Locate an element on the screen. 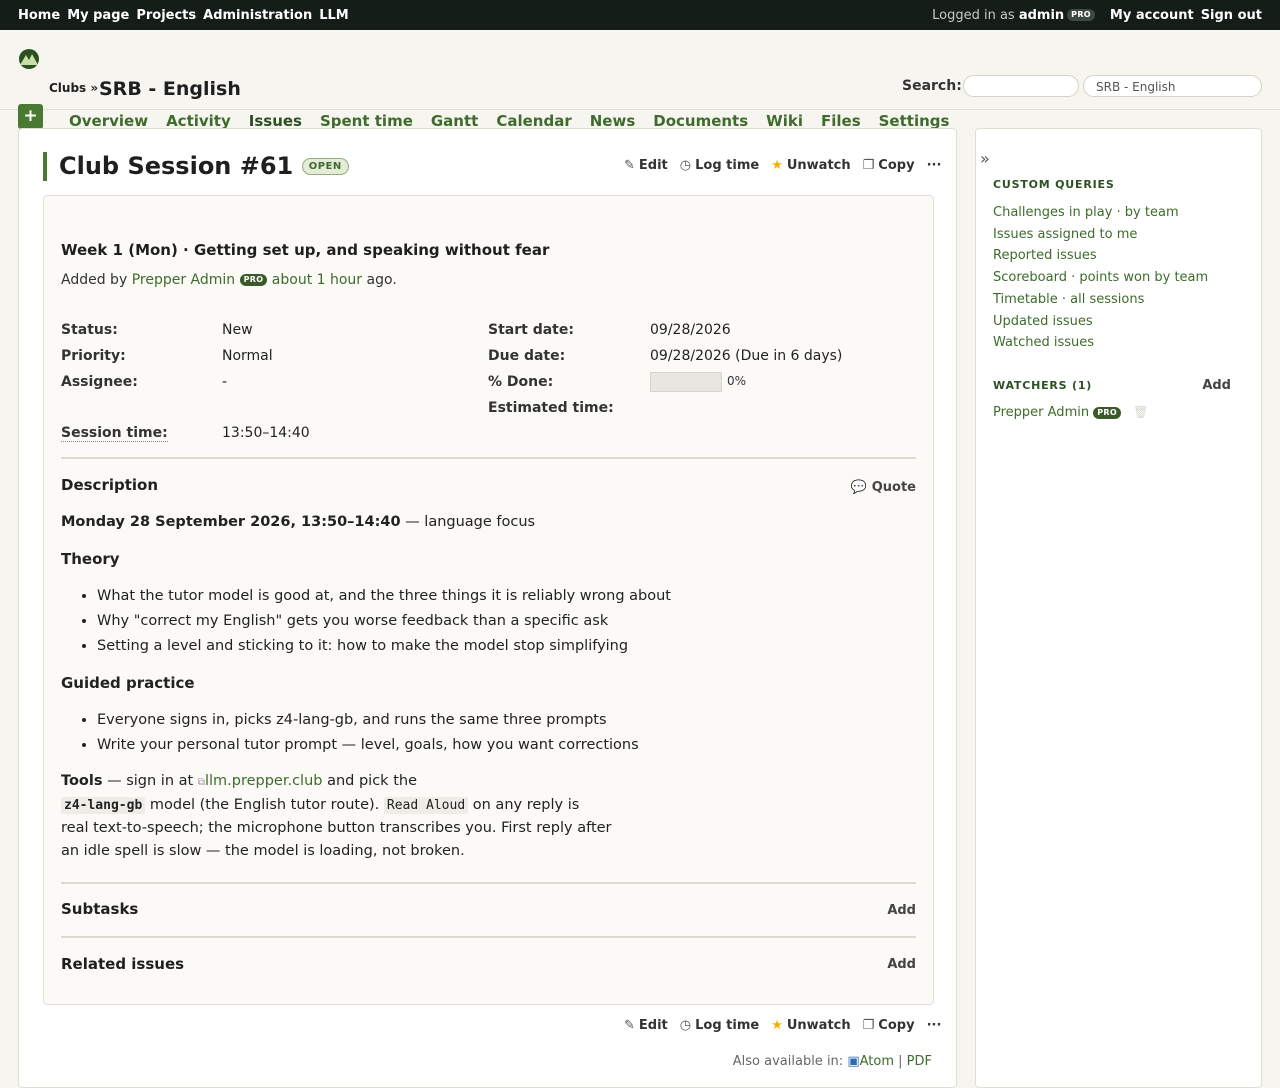 This screenshot has height=1088, width=1280. time-ago-link: about 1 hour is located at coordinates (317, 280).